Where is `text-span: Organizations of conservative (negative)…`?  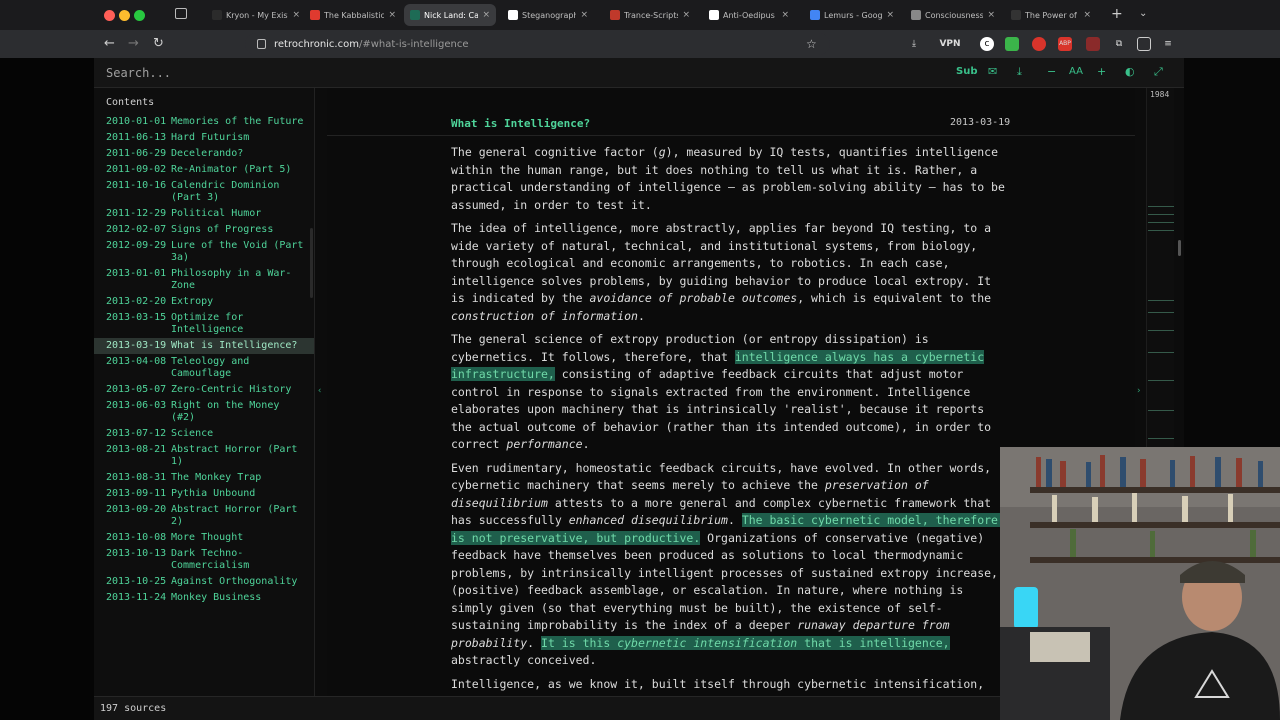
text-span: Organizations of conservative (negative)… is located at coordinates (724, 581).